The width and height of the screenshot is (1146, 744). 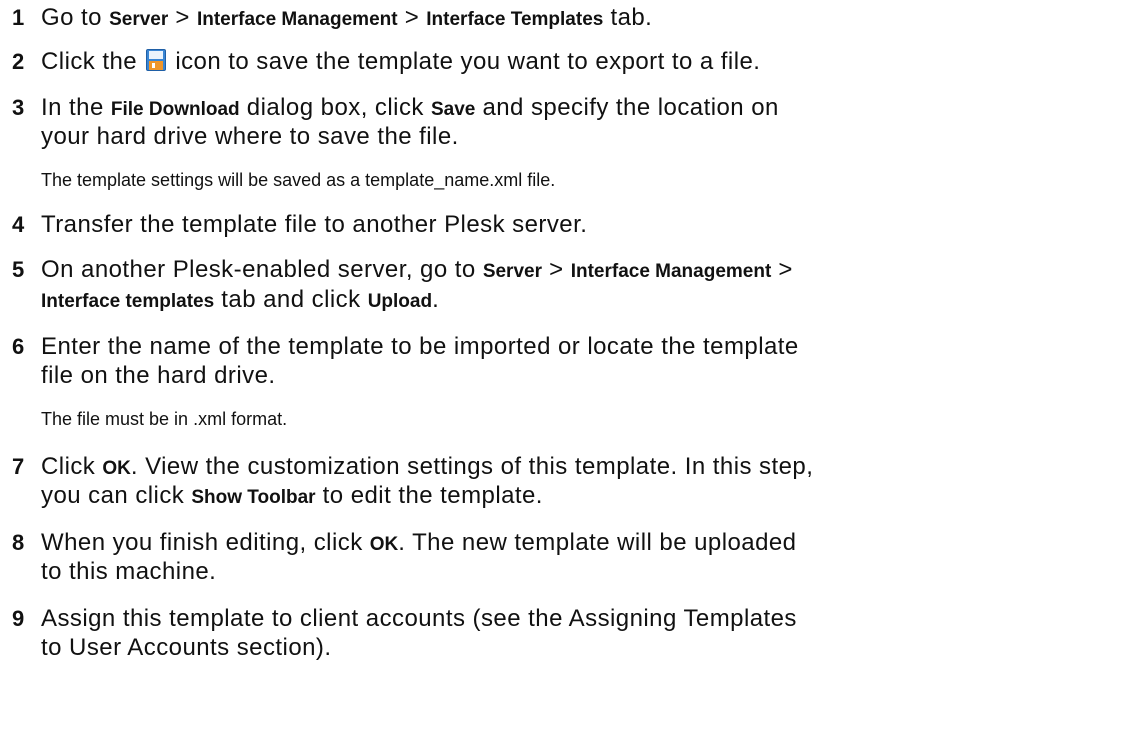 I want to click on step-number: 6, so click(x=18, y=346).